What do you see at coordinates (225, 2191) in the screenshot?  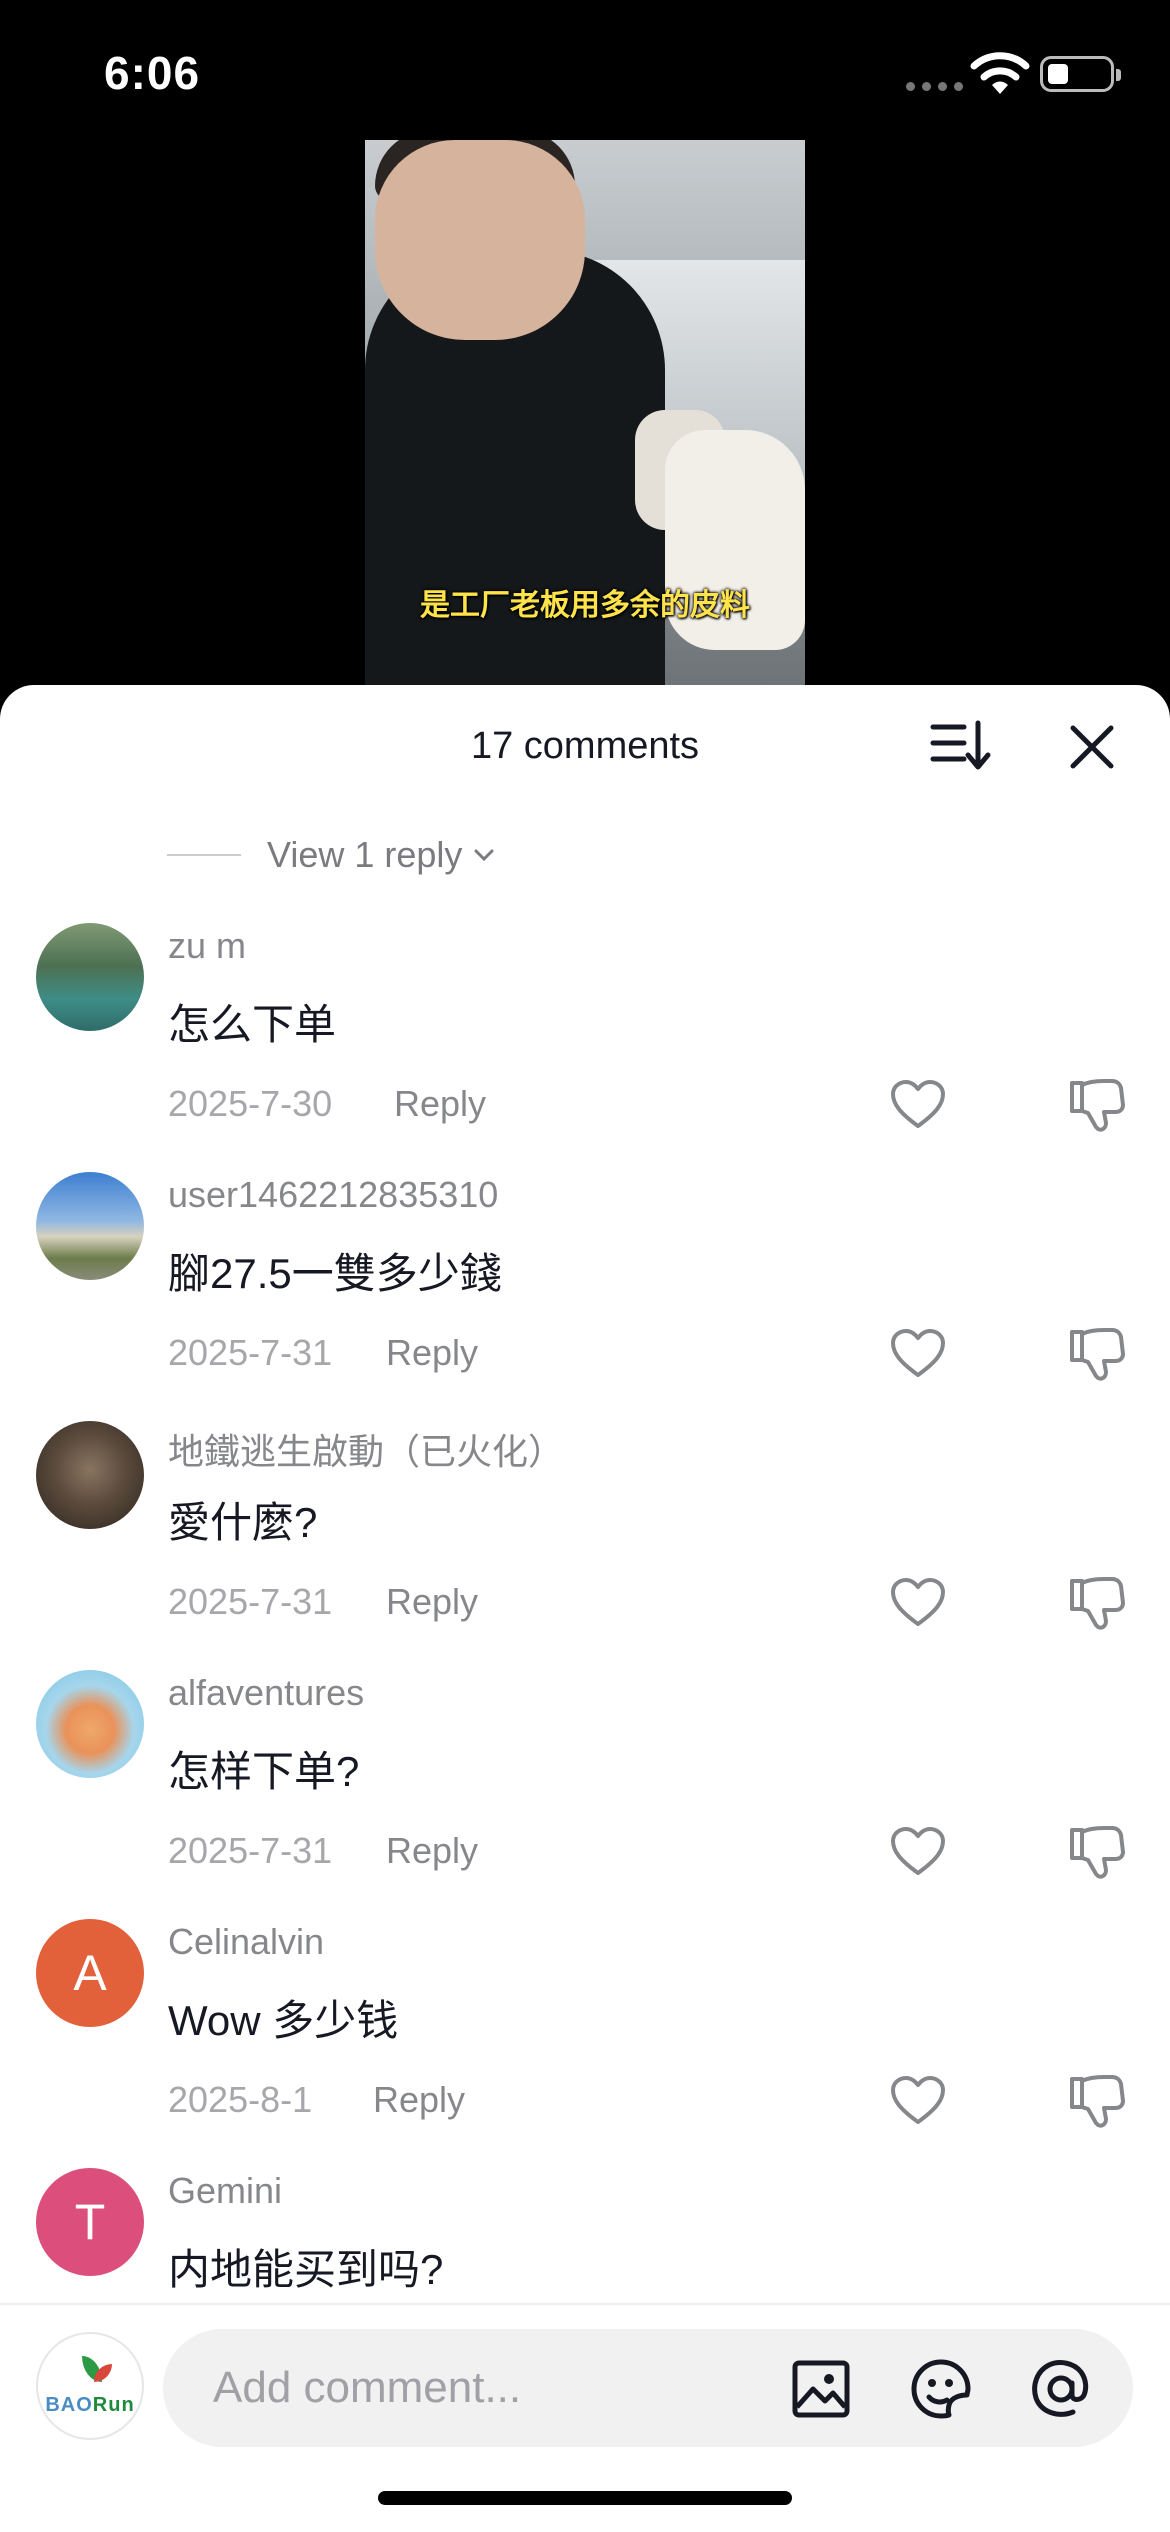 I see `comment-username: Gemini` at bounding box center [225, 2191].